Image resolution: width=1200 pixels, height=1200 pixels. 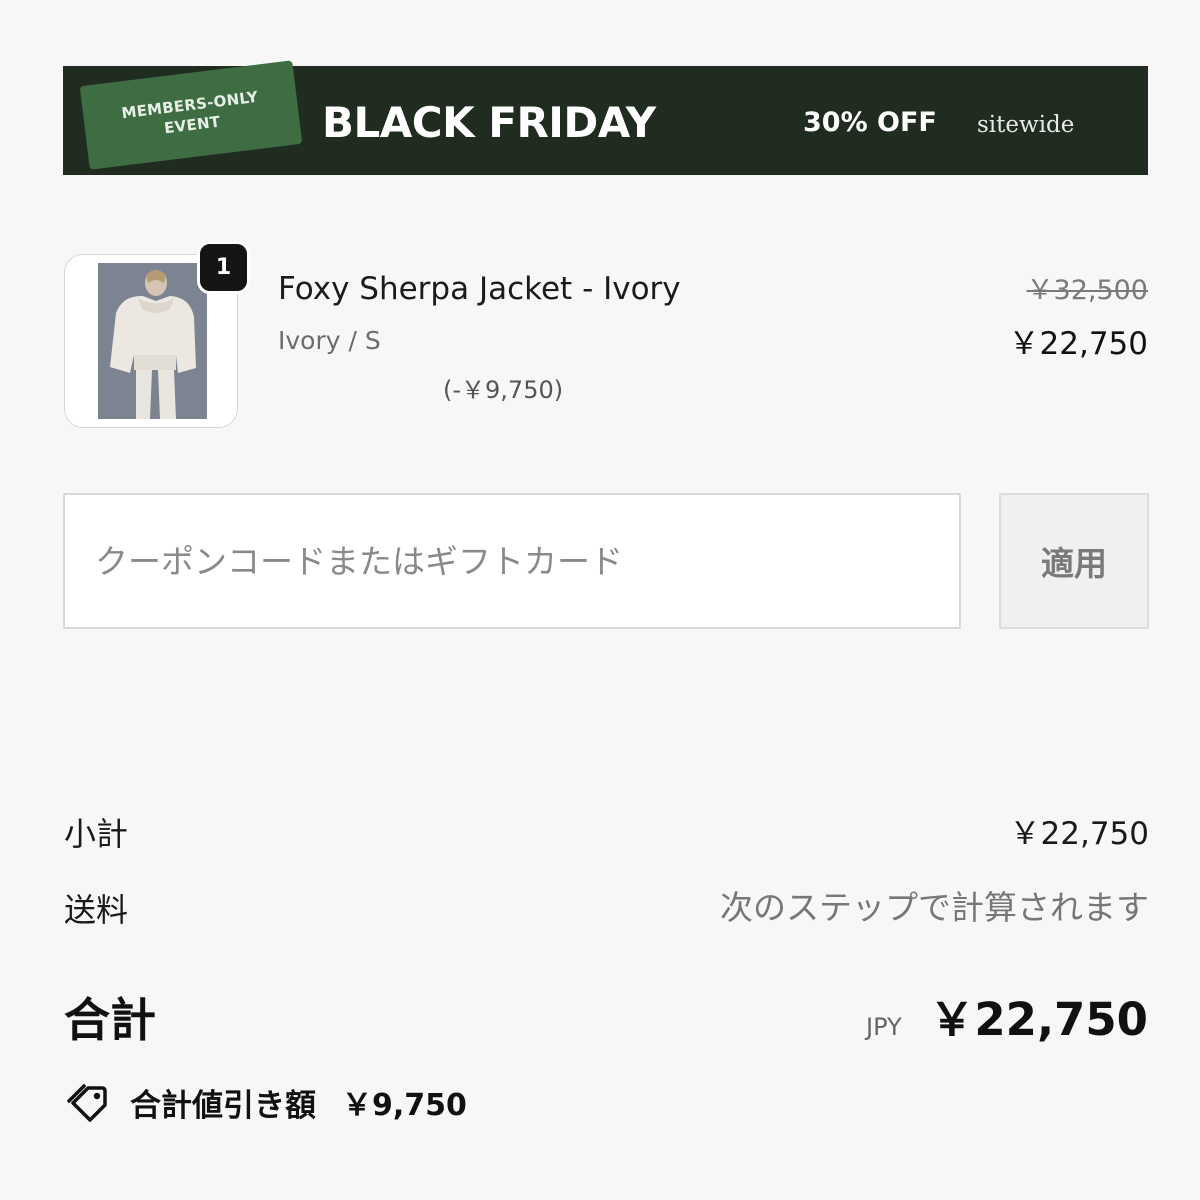 What do you see at coordinates (329, 340) in the screenshot?
I see `product-variant: Ivory / S` at bounding box center [329, 340].